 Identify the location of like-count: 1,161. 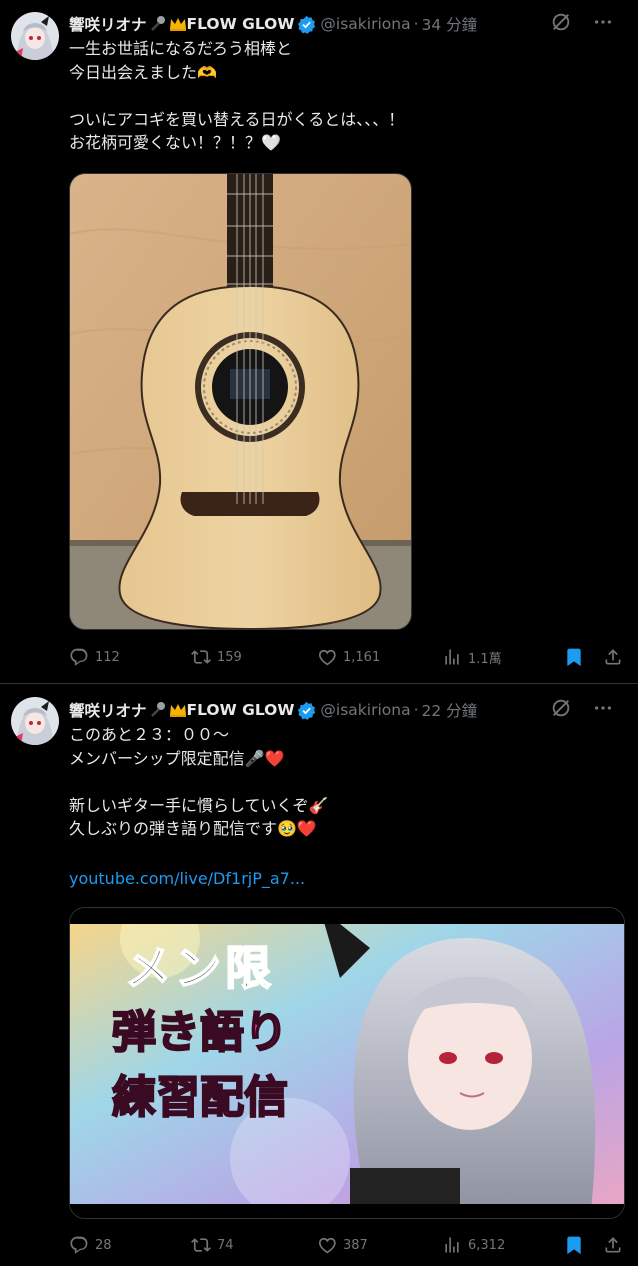
(362, 657).